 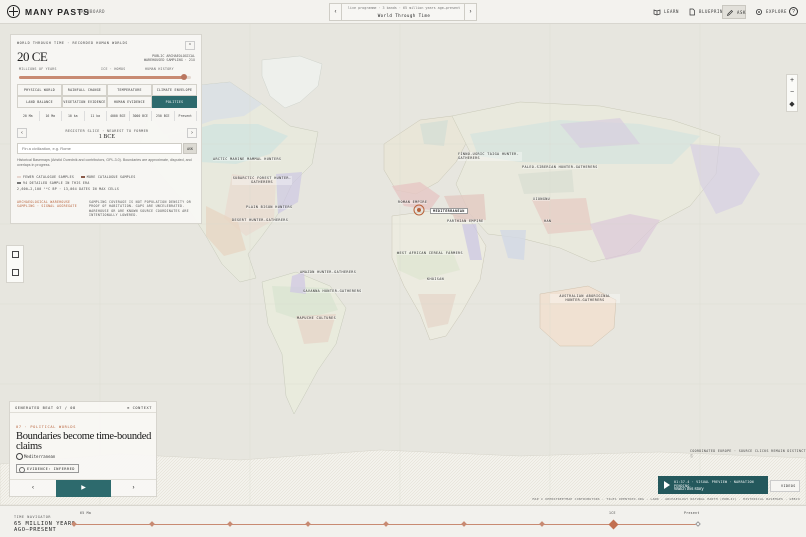 I want to click on legend-detail: 94 DETAILED SAMPLE IN THIS ERA, so click(x=56, y=183).